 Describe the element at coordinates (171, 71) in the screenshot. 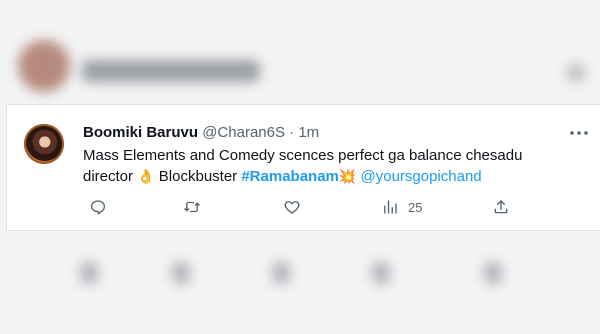

I see `blurred-username` at that location.